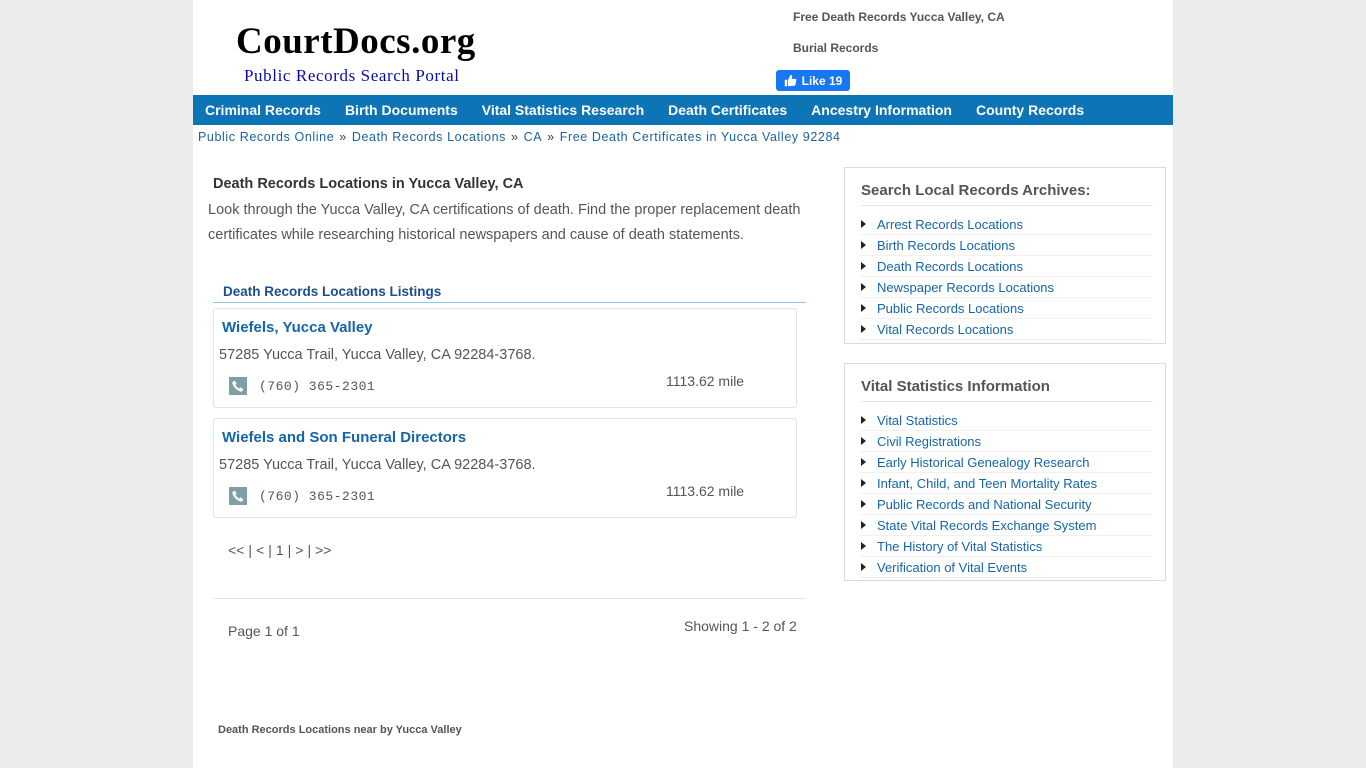 This screenshot has height=768, width=1366. What do you see at coordinates (297, 327) in the screenshot?
I see `listing-name-link: Wiefels, Yucca Valley` at bounding box center [297, 327].